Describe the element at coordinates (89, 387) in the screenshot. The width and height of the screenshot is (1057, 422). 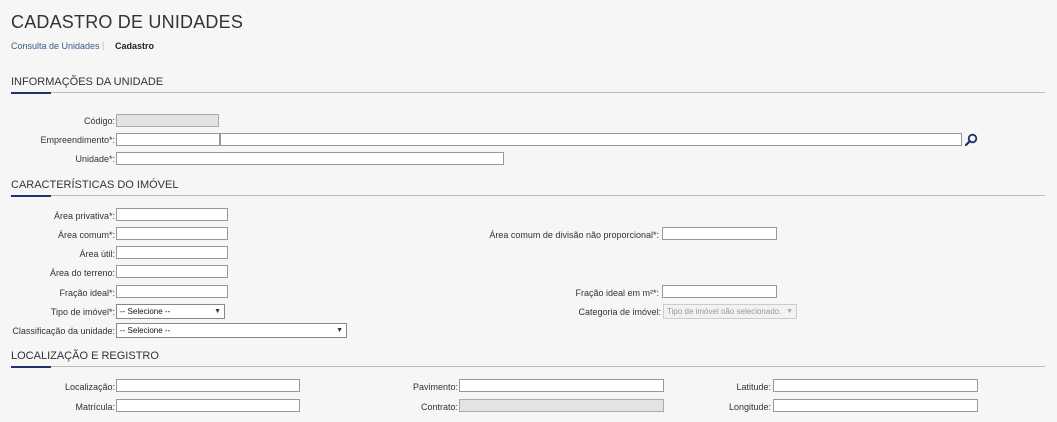
I see `localizacao-label: Localização:` at that location.